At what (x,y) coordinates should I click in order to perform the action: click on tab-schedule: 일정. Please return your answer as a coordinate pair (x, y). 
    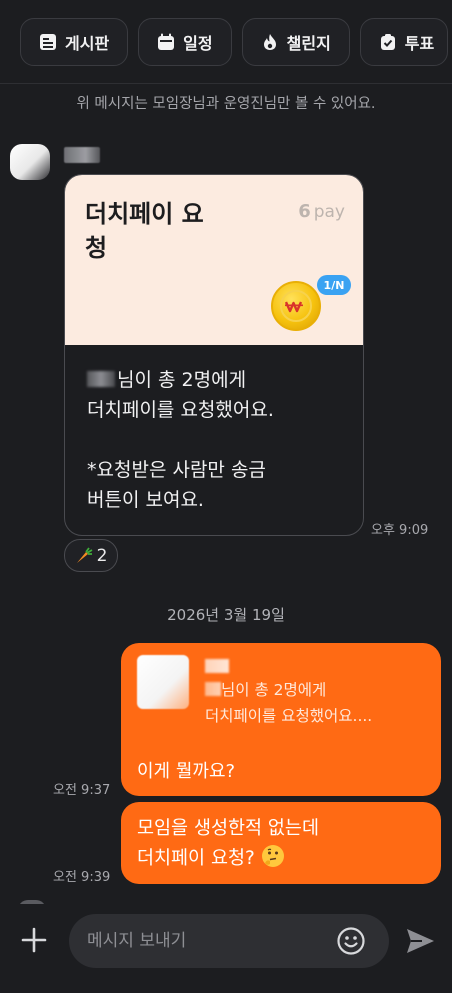
    Looking at the image, I should click on (185, 41).